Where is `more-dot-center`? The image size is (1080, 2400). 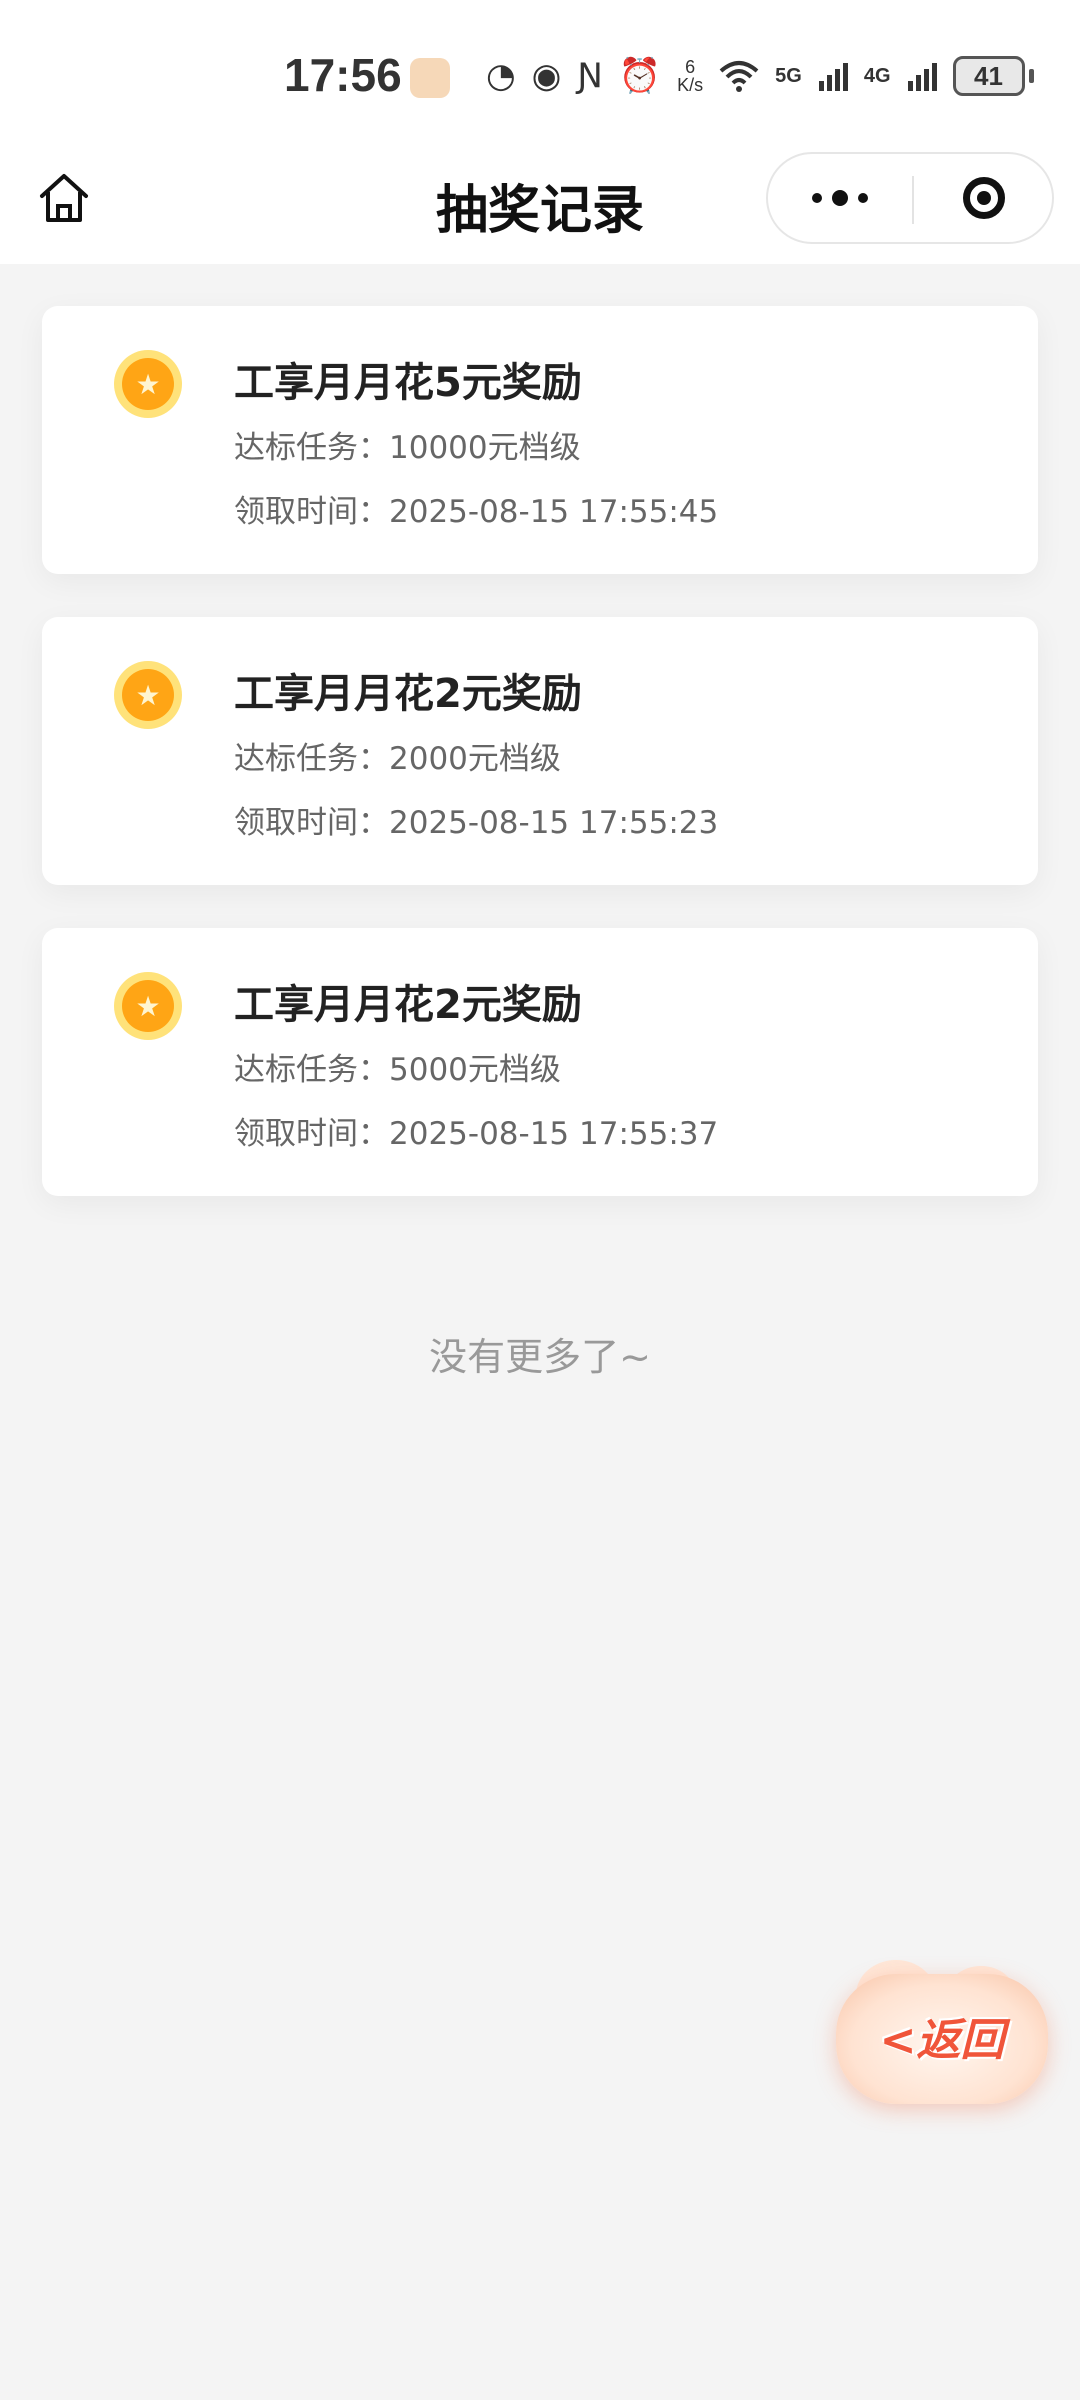
more-dot-center is located at coordinates (840, 198).